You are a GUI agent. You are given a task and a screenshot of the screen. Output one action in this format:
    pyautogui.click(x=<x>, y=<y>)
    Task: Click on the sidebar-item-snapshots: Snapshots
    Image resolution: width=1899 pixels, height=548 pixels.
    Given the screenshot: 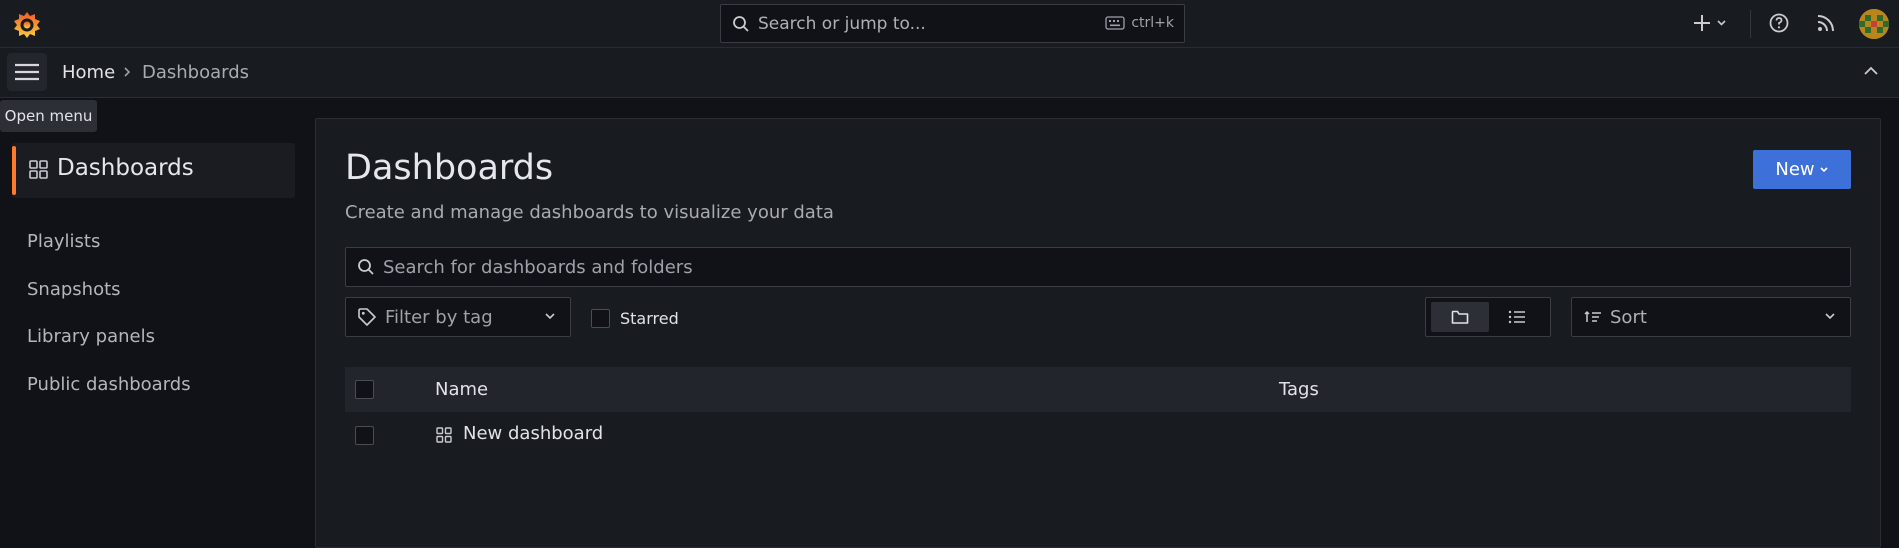 What is the action you would take?
    pyautogui.click(x=74, y=289)
    